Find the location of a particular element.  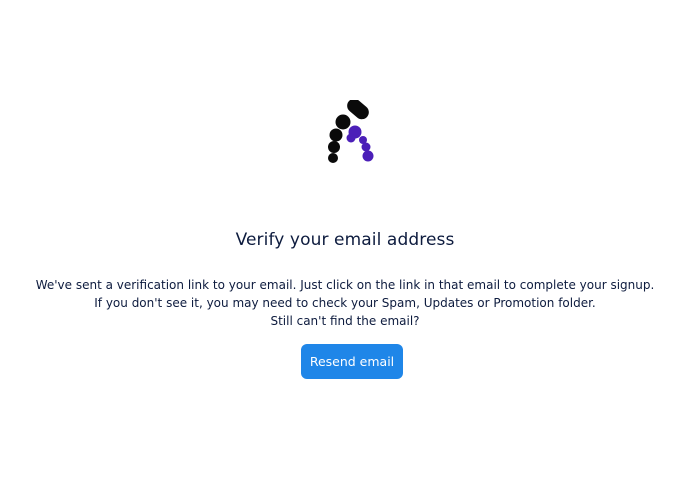

page-title: Verify your email address is located at coordinates (345, 240).